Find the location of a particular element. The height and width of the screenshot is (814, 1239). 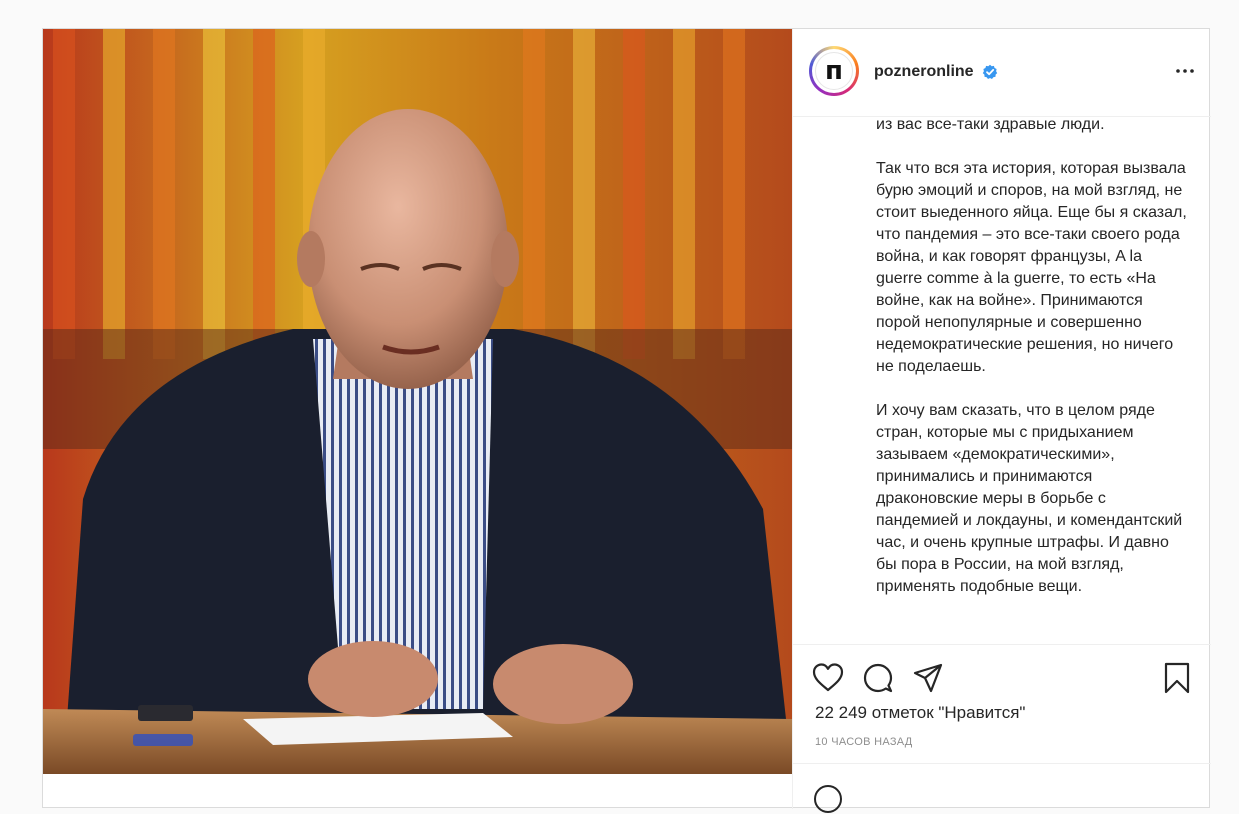

avatar: п is located at coordinates (834, 71).